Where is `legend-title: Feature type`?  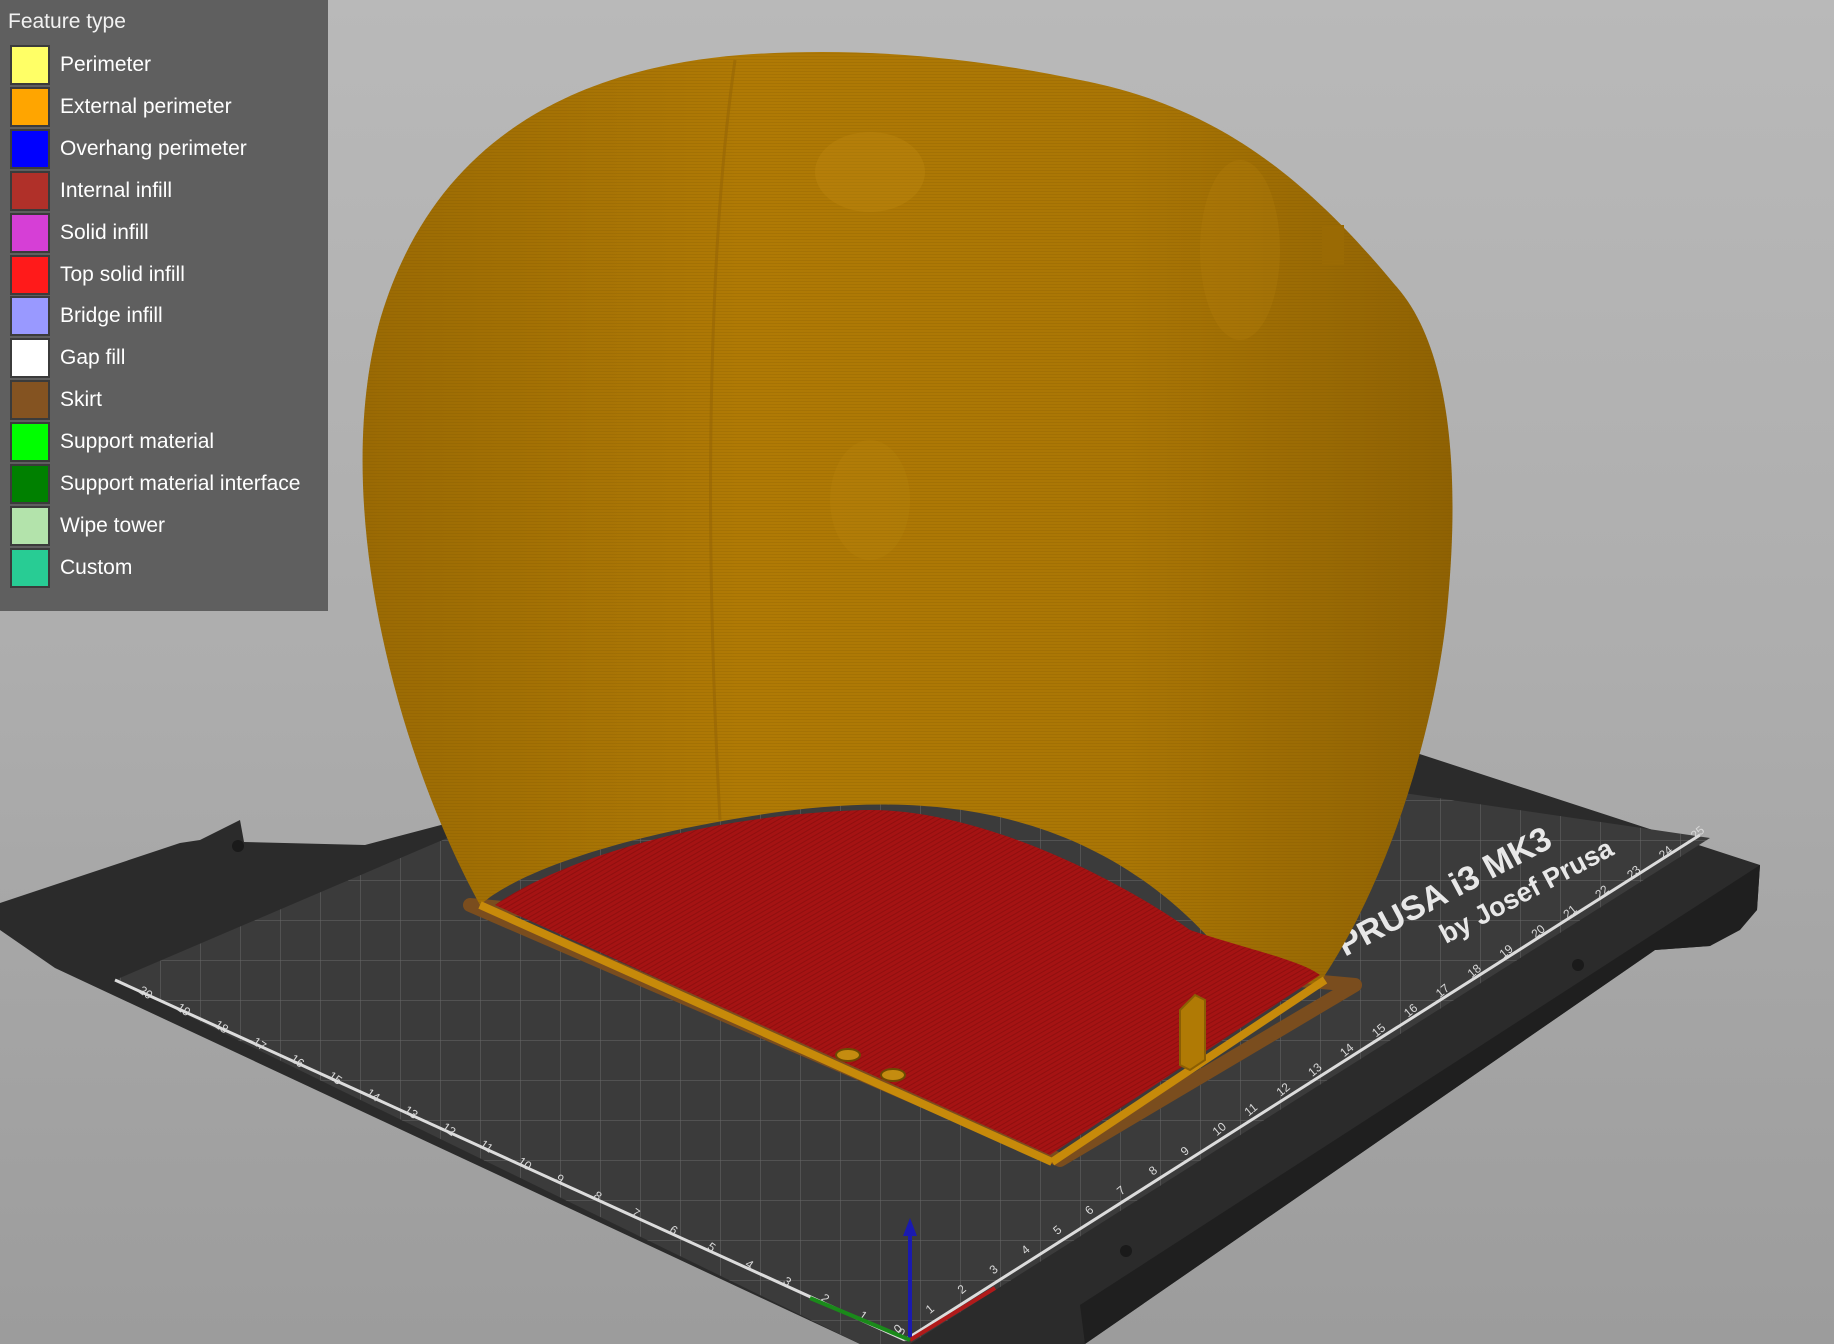 legend-title: Feature type is located at coordinates (67, 21).